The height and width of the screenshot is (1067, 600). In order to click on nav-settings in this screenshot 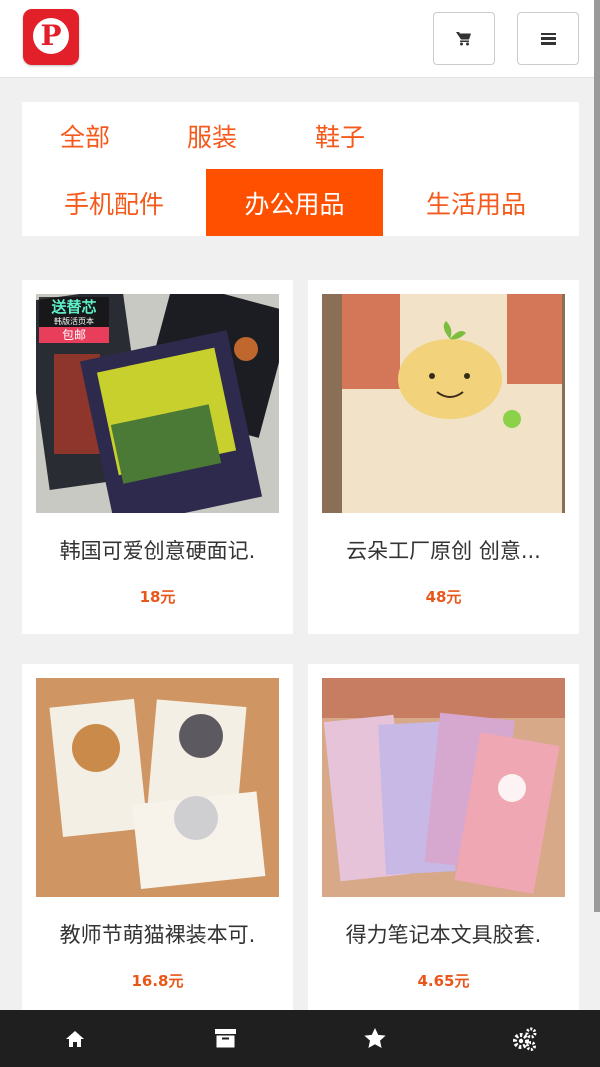, I will do `click(525, 1038)`.